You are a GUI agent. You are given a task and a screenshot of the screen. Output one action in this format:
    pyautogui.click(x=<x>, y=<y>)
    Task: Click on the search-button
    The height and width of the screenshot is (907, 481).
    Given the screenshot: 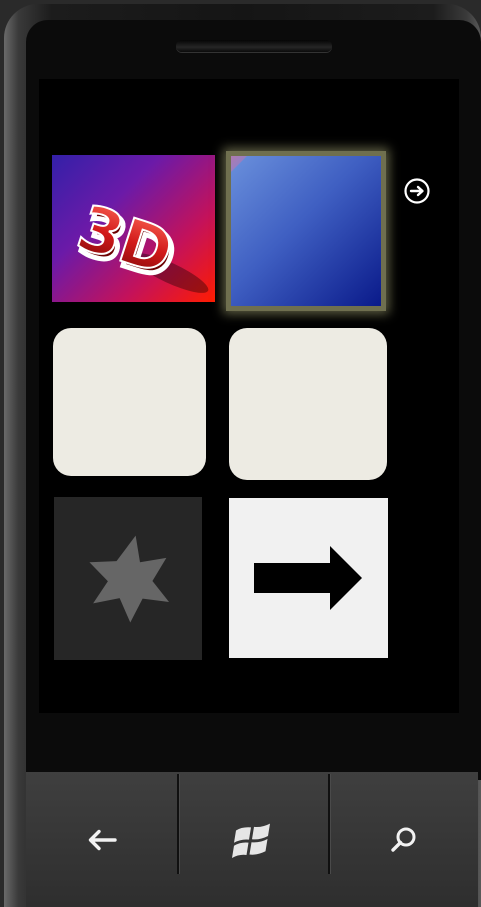 What is the action you would take?
    pyautogui.click(x=404, y=839)
    